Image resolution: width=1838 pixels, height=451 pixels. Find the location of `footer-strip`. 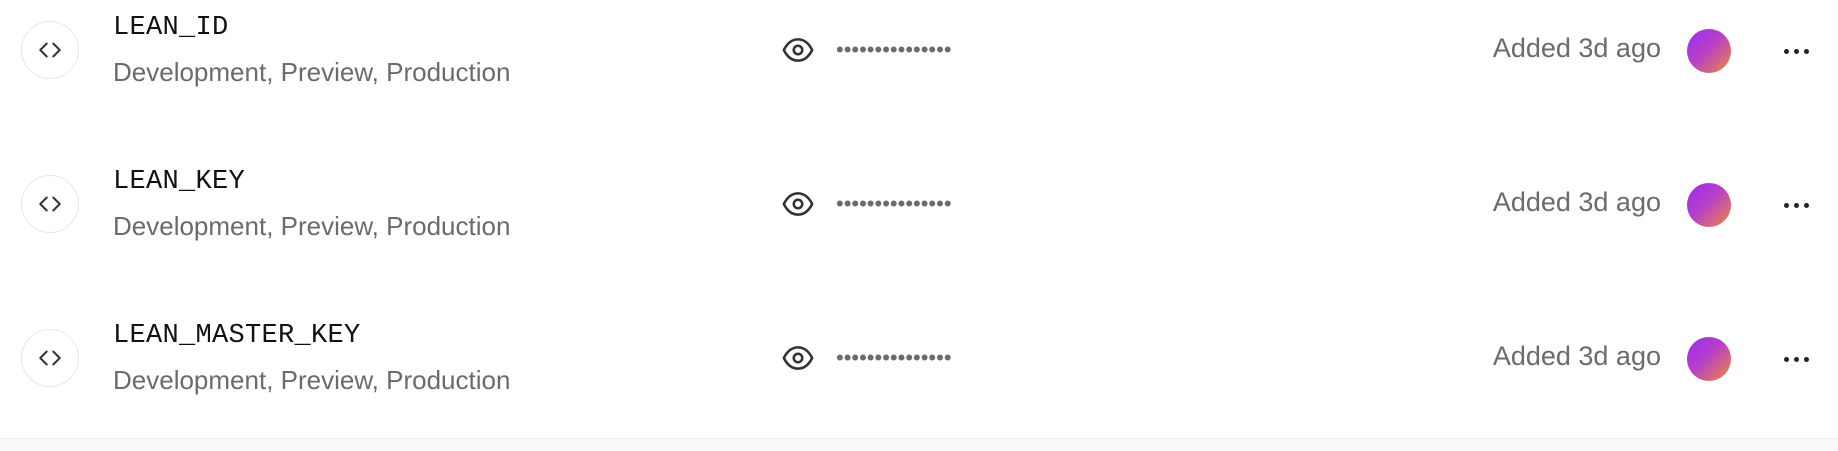

footer-strip is located at coordinates (919, 444).